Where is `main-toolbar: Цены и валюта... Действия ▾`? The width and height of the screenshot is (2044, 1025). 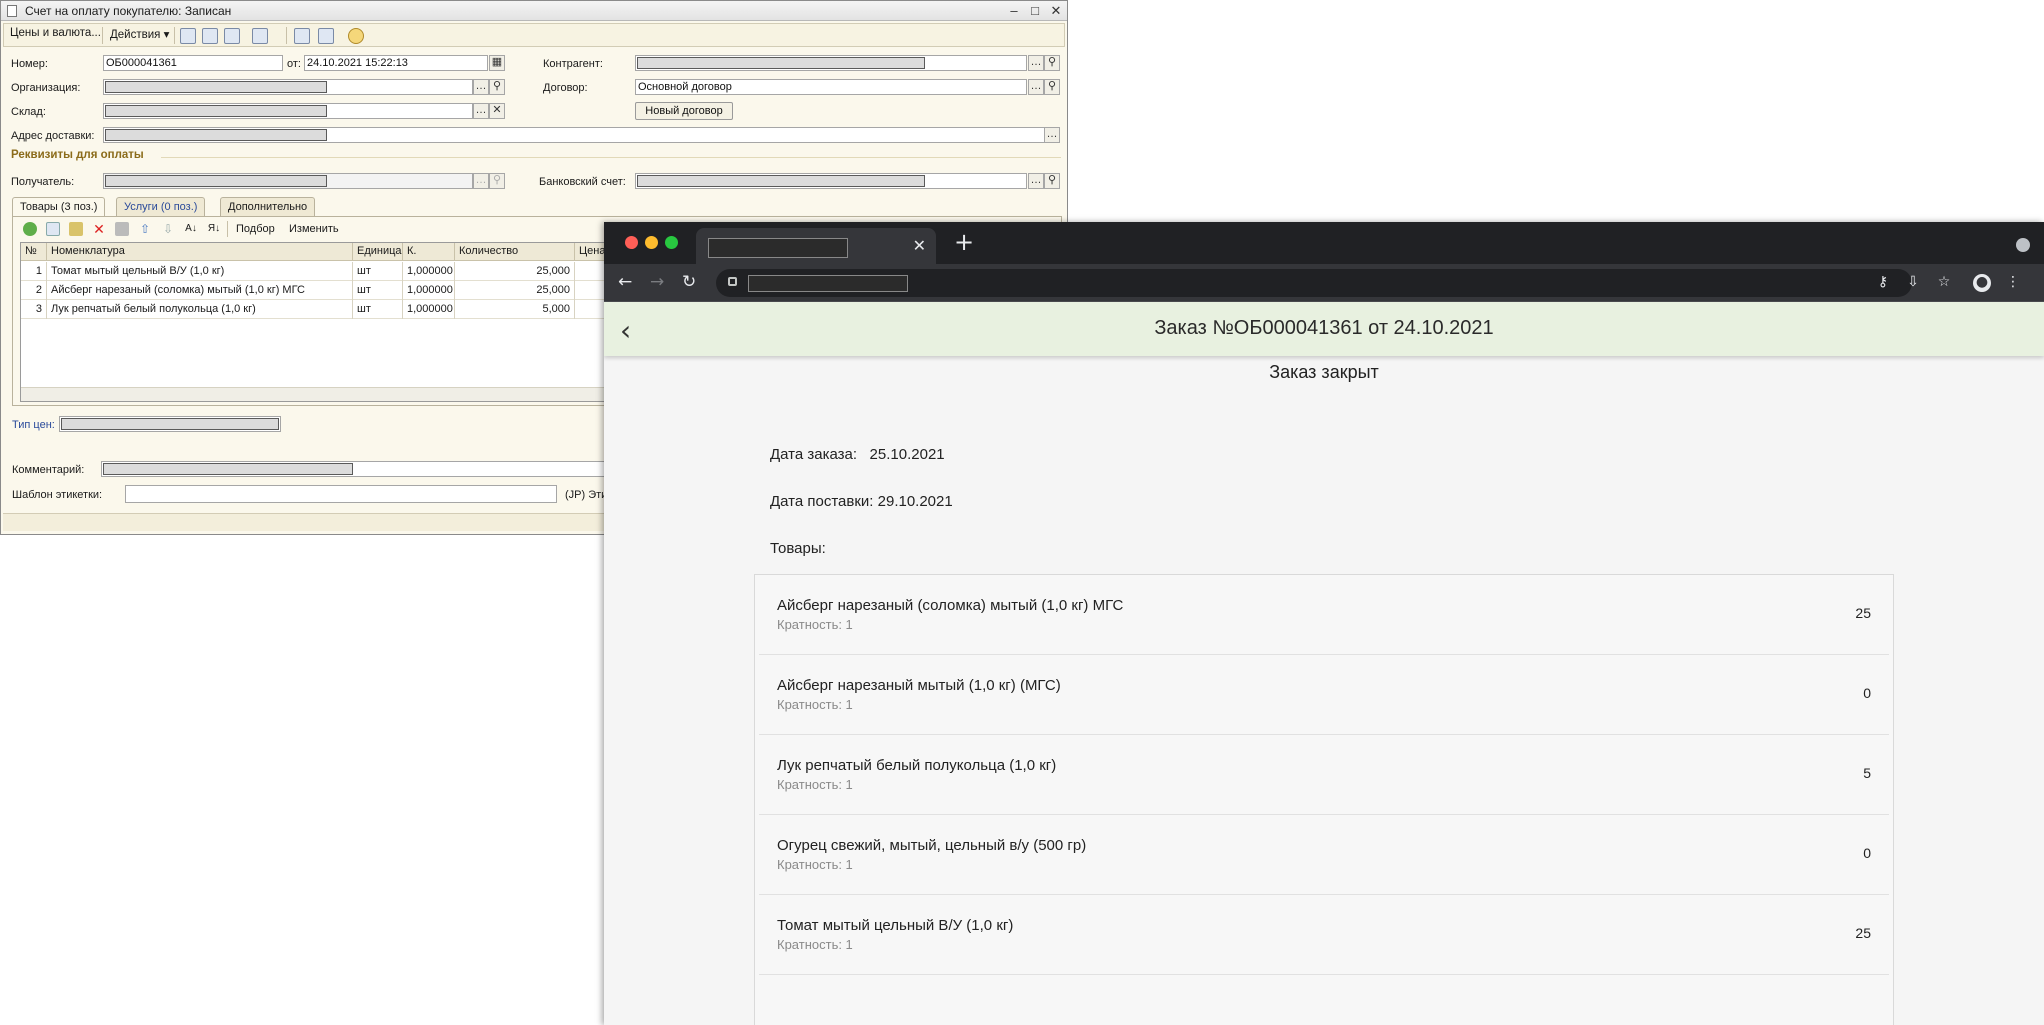
main-toolbar: Цены и валюта... Действия ▾ is located at coordinates (534, 35).